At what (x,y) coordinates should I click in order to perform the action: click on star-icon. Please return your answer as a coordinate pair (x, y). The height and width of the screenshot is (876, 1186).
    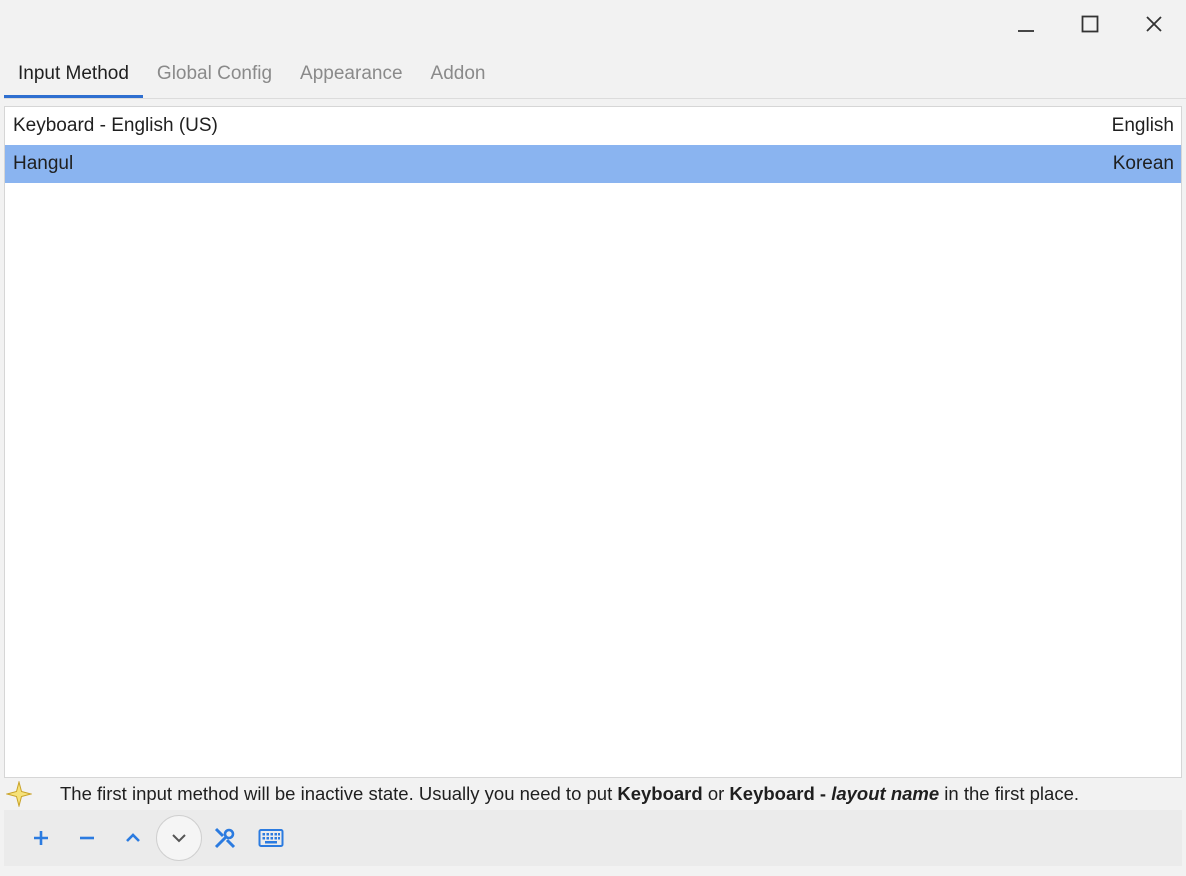
    Looking at the image, I should click on (19, 794).